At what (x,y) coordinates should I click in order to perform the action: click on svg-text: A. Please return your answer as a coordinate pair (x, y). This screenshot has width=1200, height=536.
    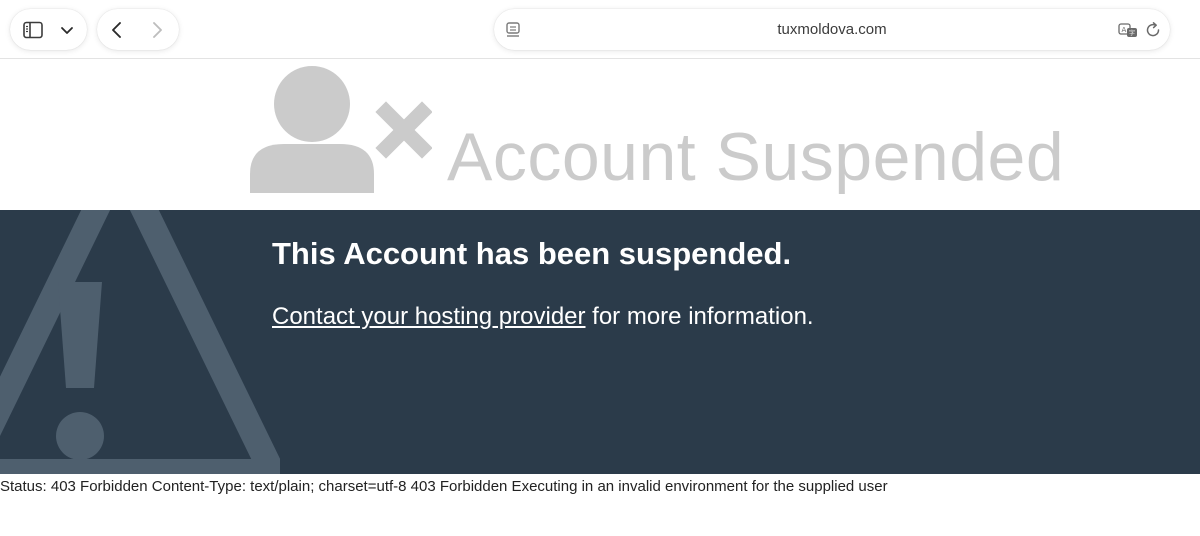
    Looking at the image, I should click on (1124, 30).